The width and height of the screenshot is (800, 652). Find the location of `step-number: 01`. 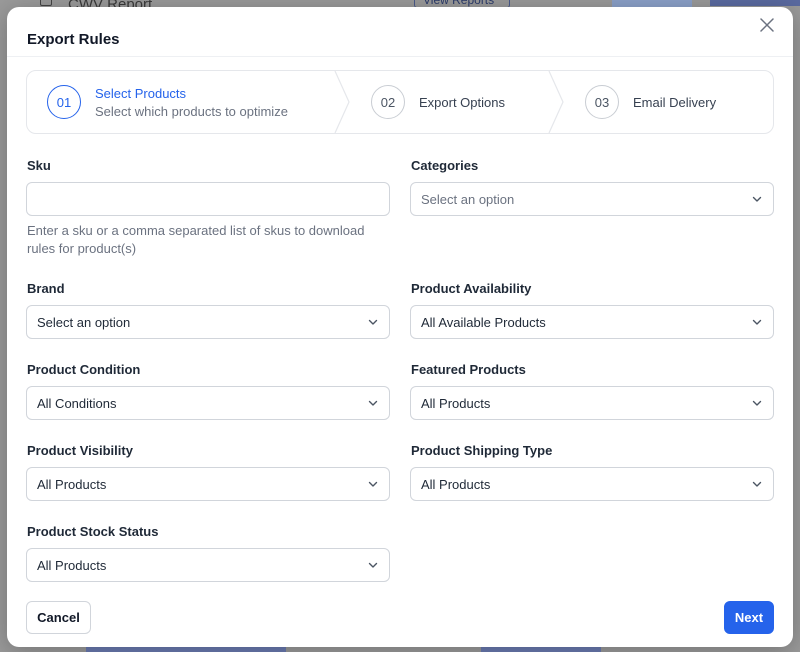

step-number: 01 is located at coordinates (64, 102).